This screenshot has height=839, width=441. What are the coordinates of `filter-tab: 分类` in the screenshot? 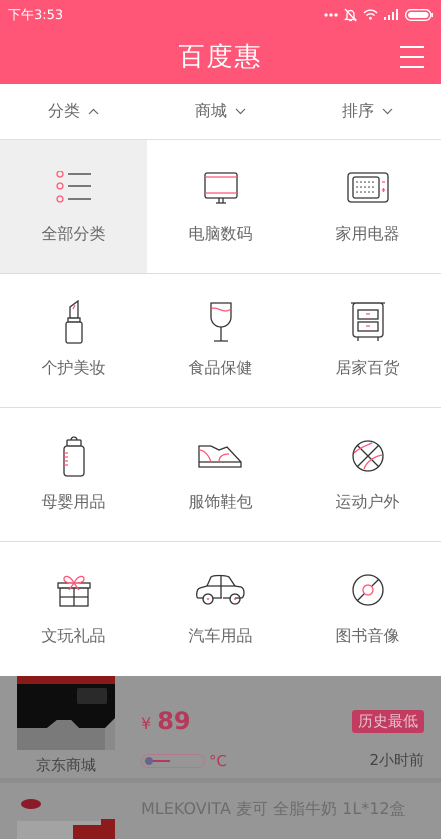 It's located at (73, 111).